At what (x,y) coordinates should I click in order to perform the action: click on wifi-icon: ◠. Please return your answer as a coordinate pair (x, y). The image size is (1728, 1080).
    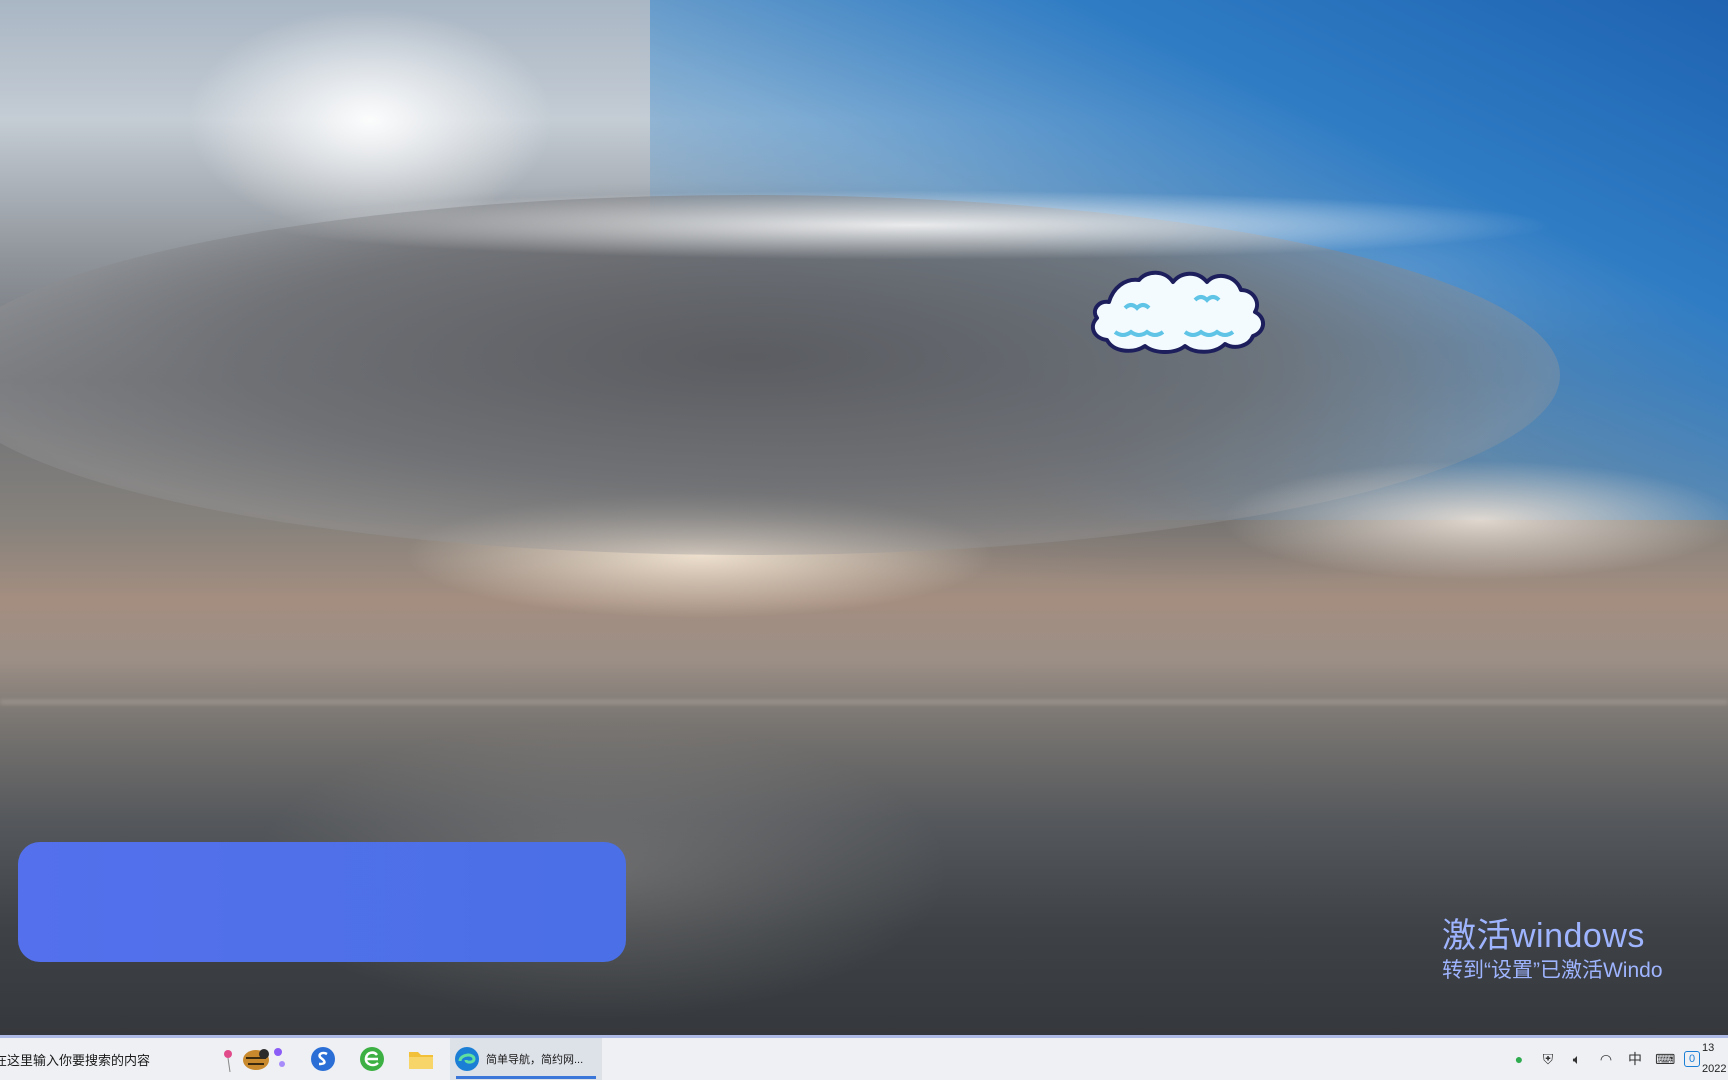
    Looking at the image, I should click on (1606, 1059).